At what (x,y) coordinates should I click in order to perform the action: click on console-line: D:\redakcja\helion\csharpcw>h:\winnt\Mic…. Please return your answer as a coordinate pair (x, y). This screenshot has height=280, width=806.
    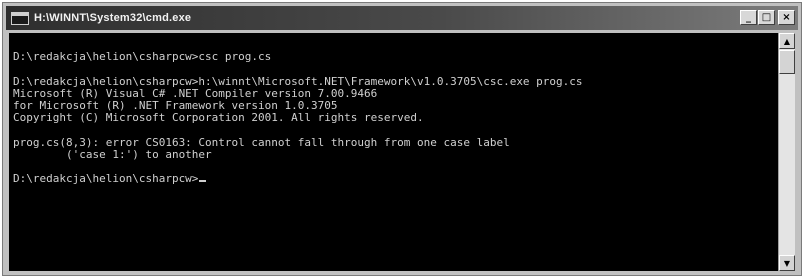
    Looking at the image, I should click on (298, 81).